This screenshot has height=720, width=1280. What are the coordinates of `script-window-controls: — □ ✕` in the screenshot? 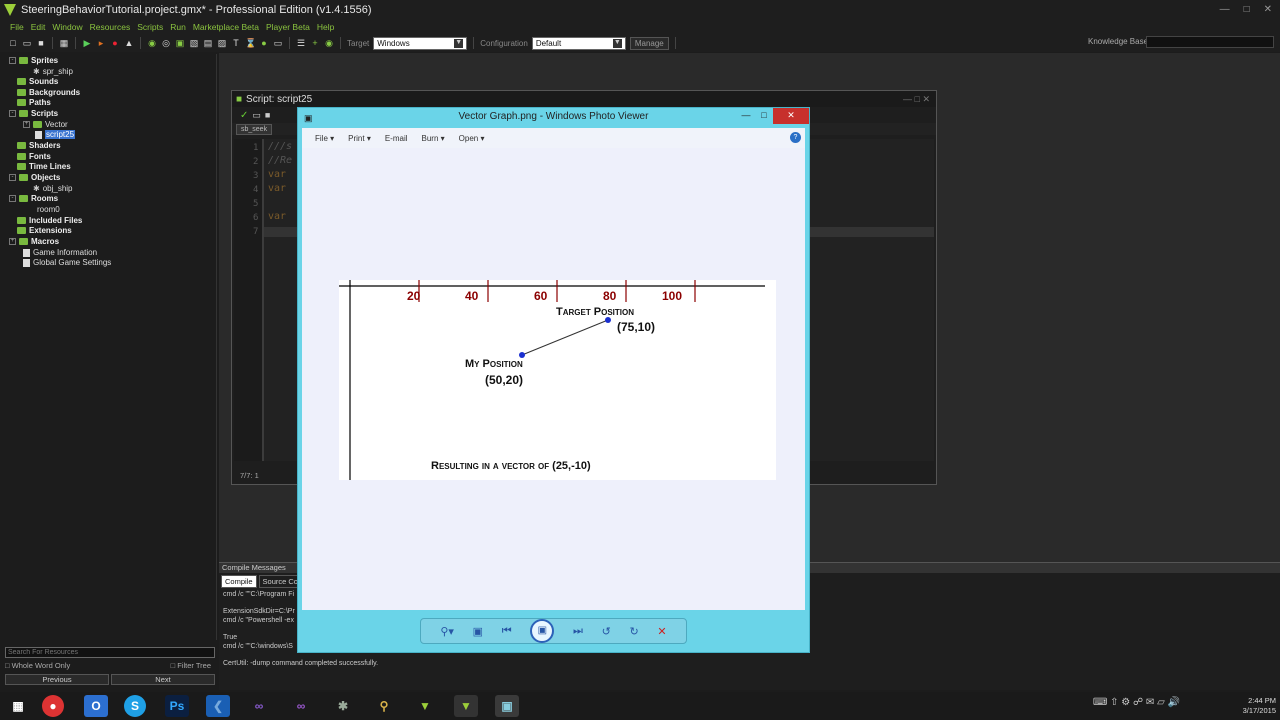 It's located at (916, 99).